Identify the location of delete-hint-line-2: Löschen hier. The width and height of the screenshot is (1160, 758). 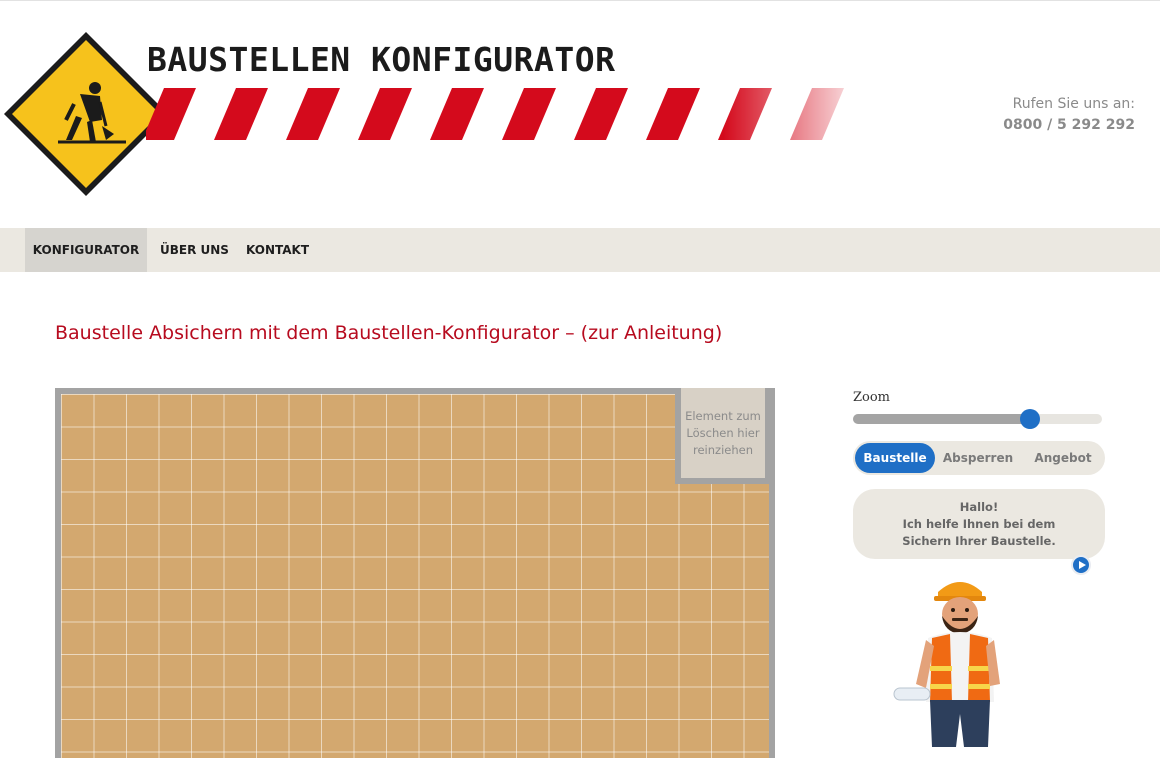
(723, 433).